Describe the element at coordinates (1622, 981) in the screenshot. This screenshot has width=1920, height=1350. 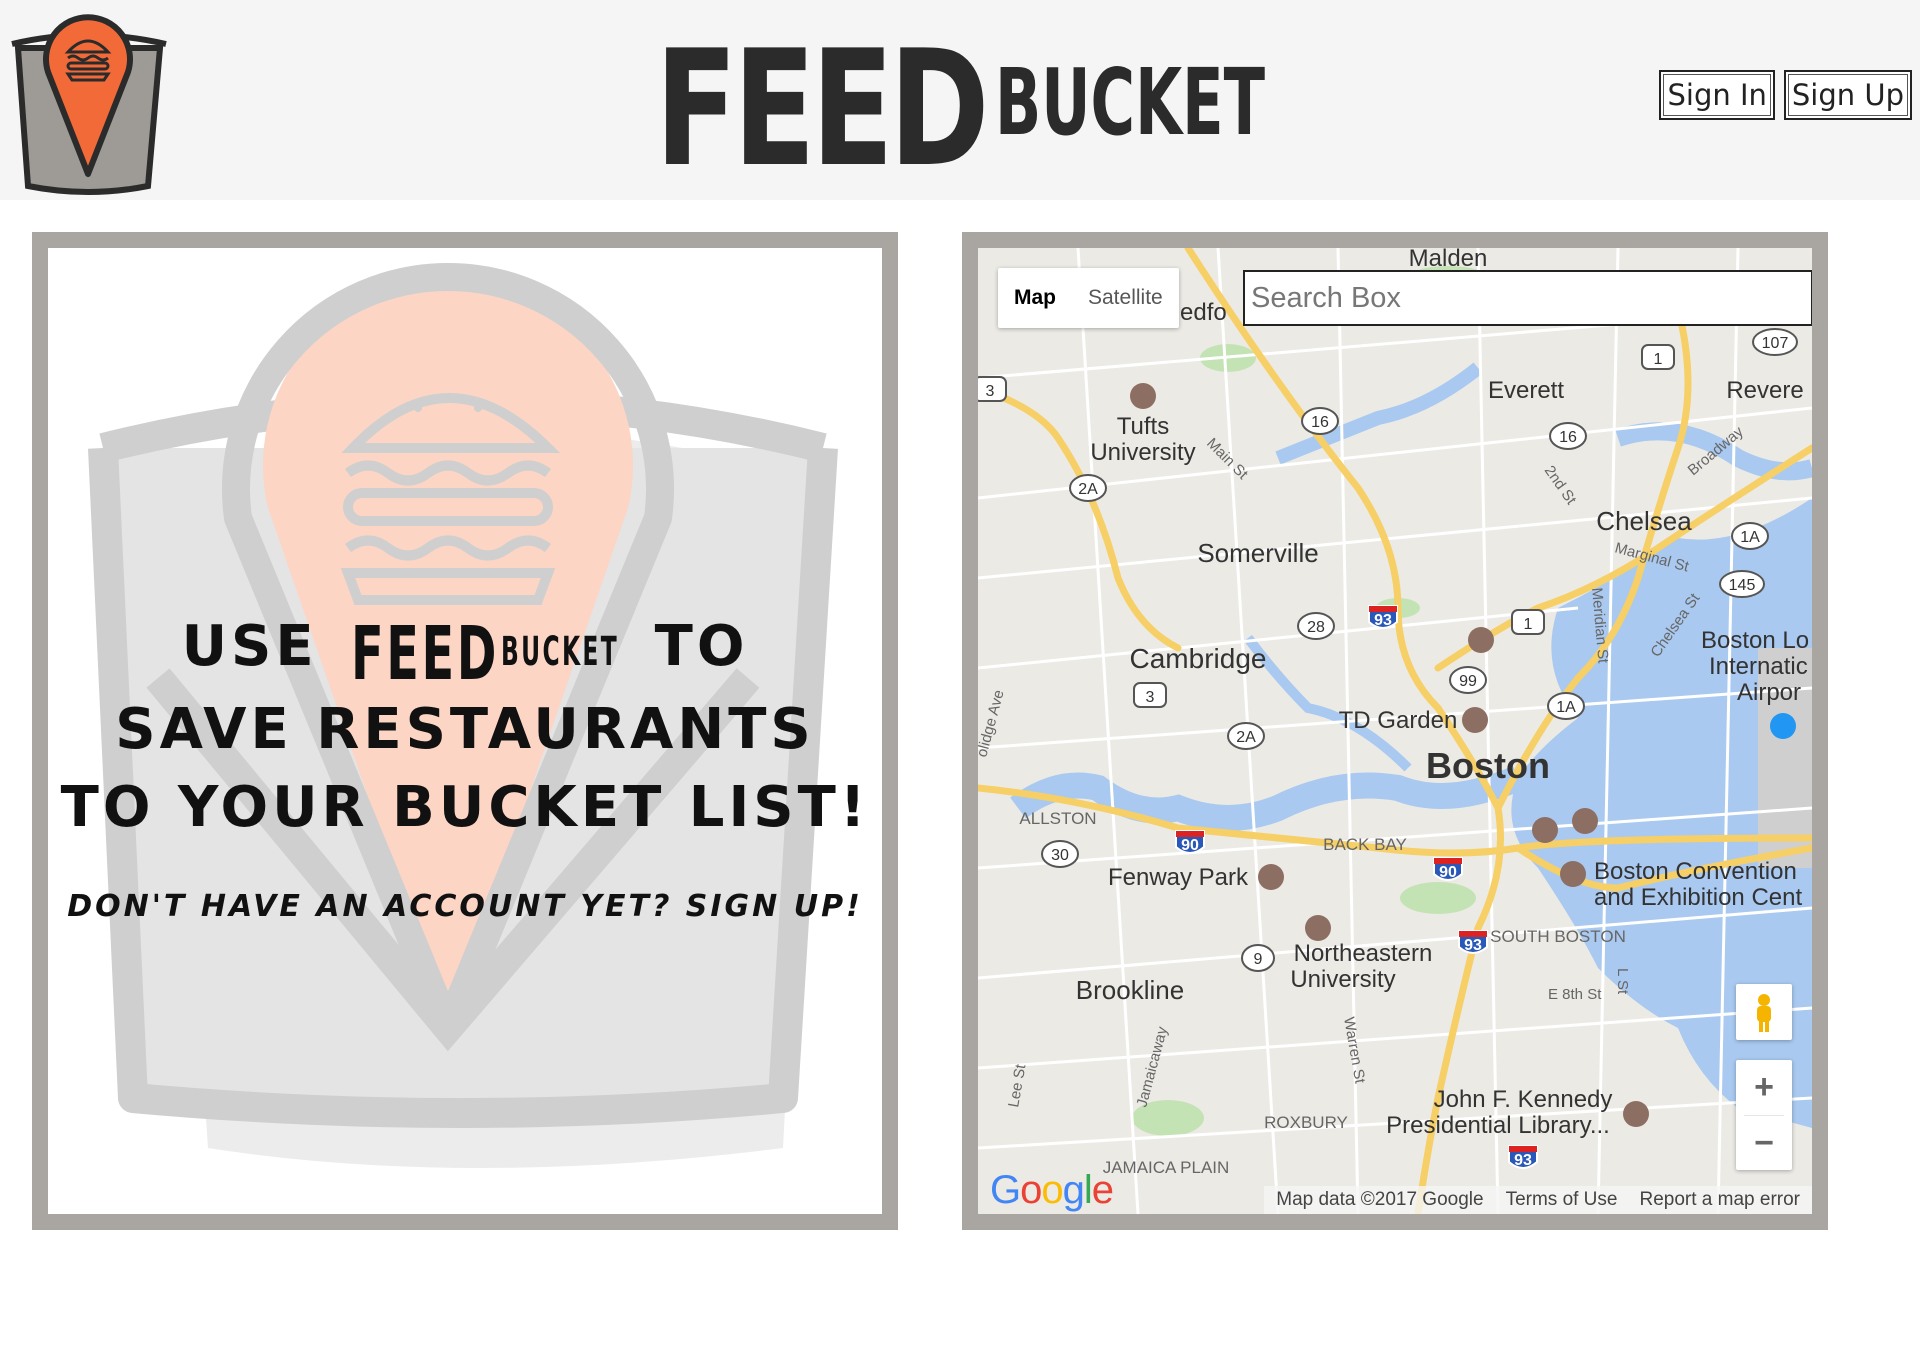
I see `svg-text: L St` at that location.